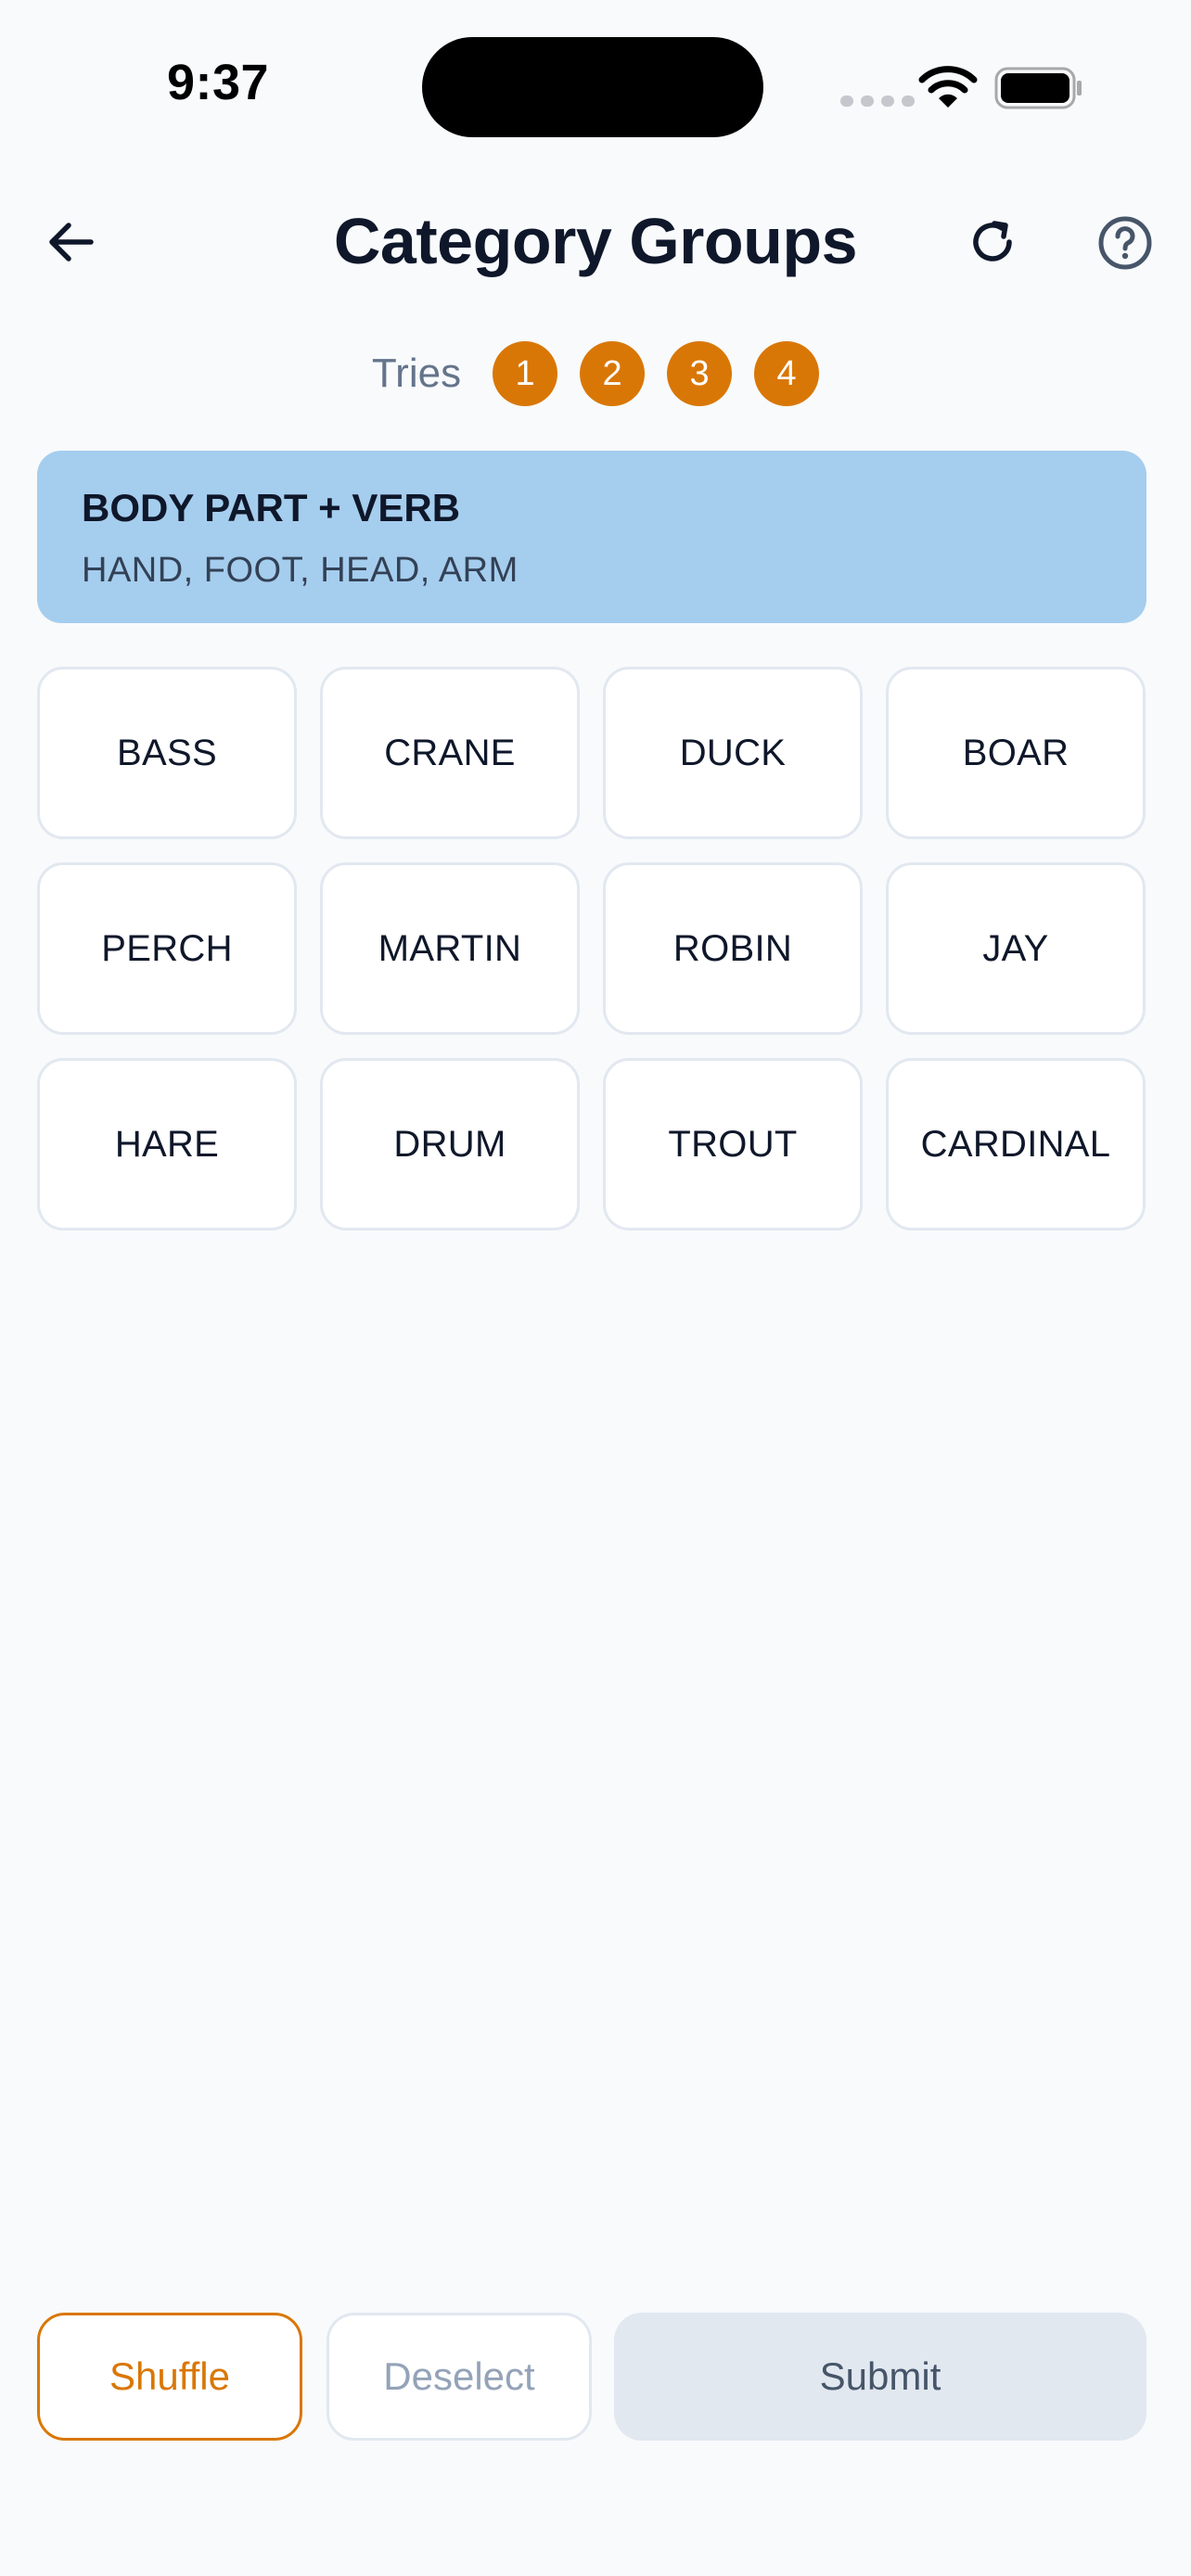 Image resolution: width=1191 pixels, height=2576 pixels. I want to click on word-tile: DUCK, so click(733, 753).